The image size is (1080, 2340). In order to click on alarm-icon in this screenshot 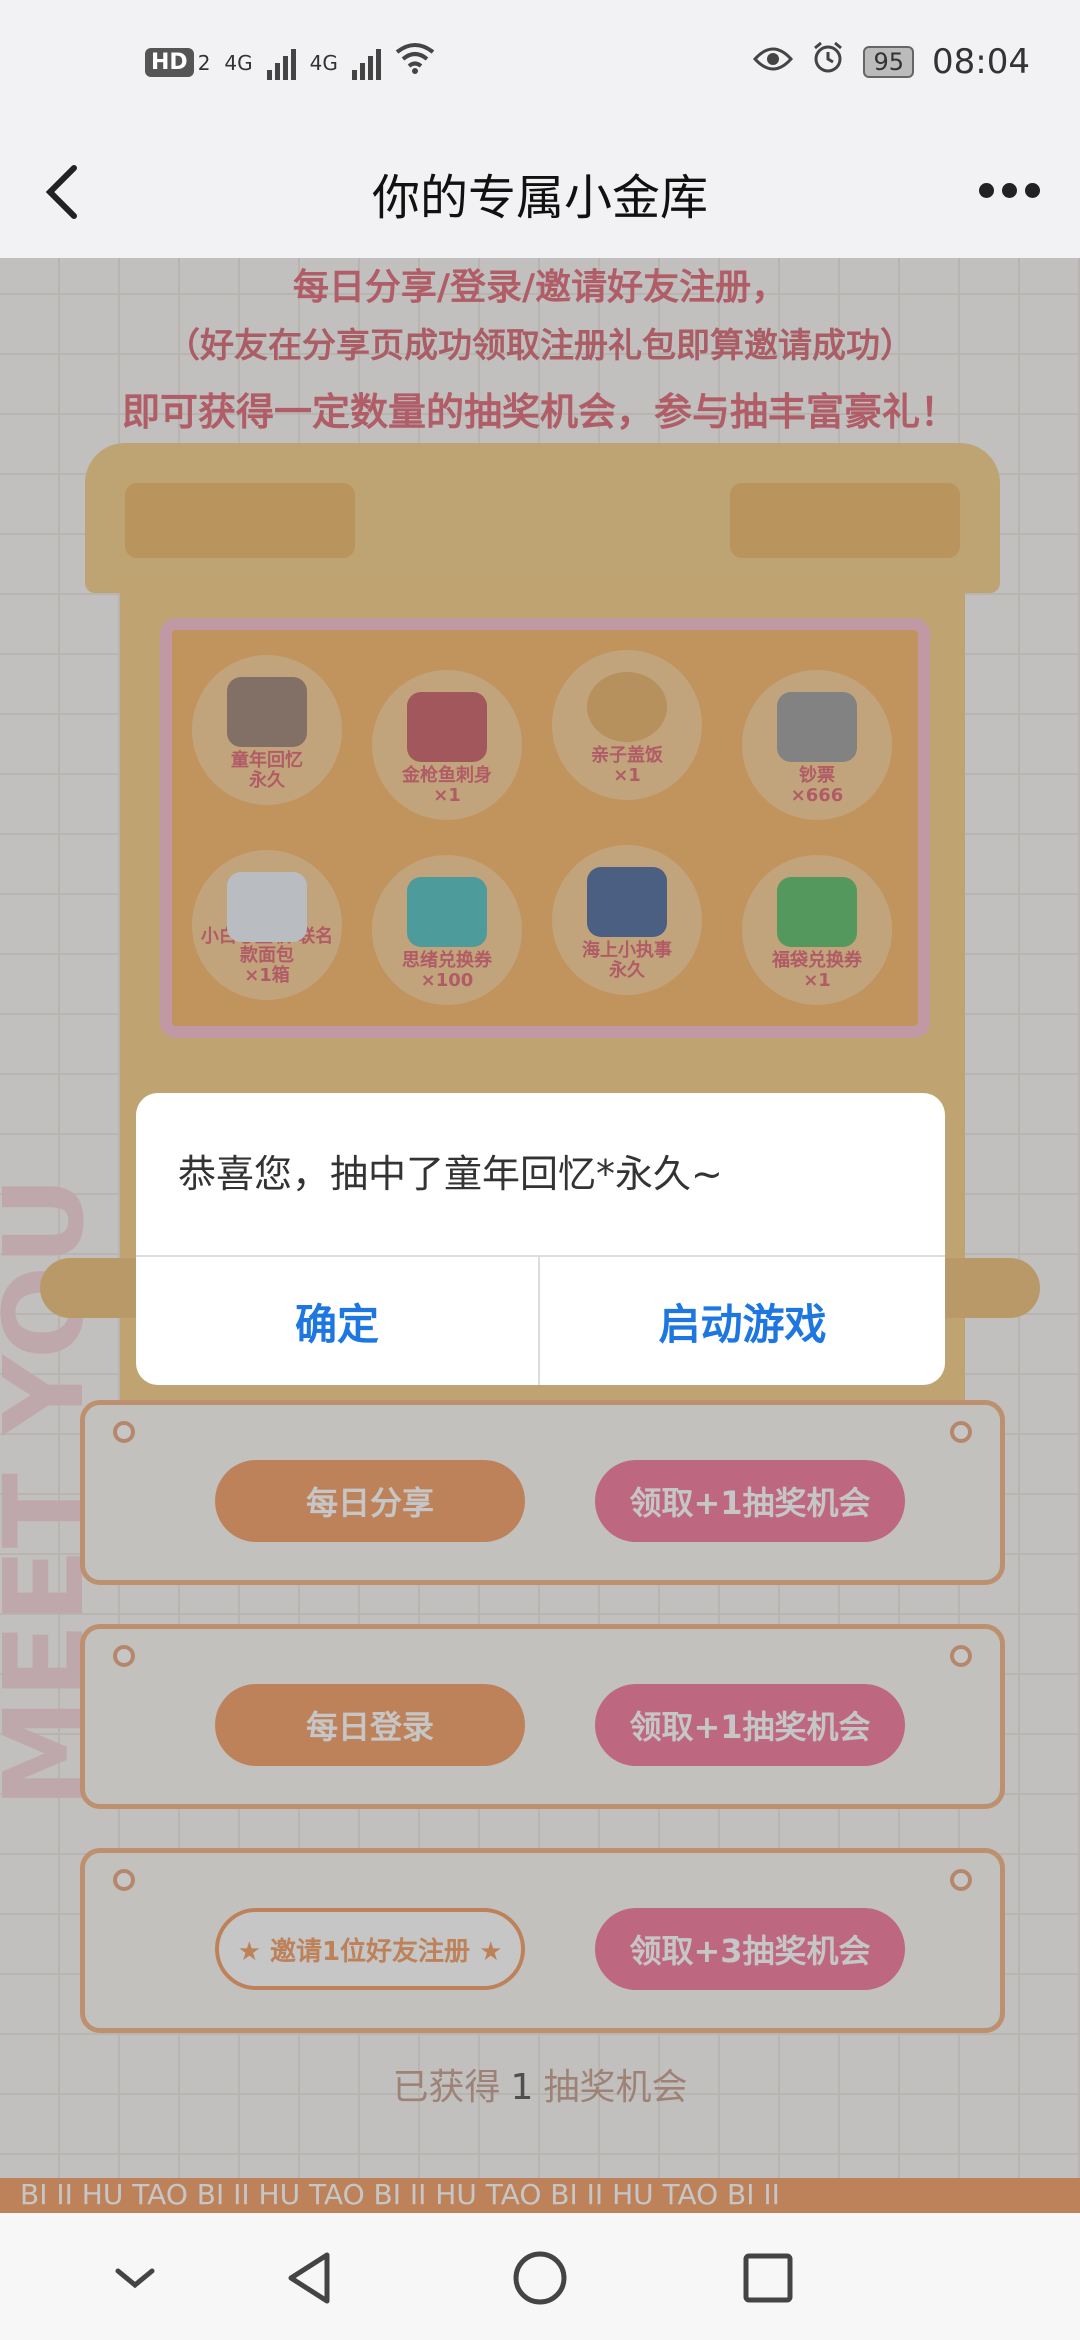, I will do `click(828, 61)`.